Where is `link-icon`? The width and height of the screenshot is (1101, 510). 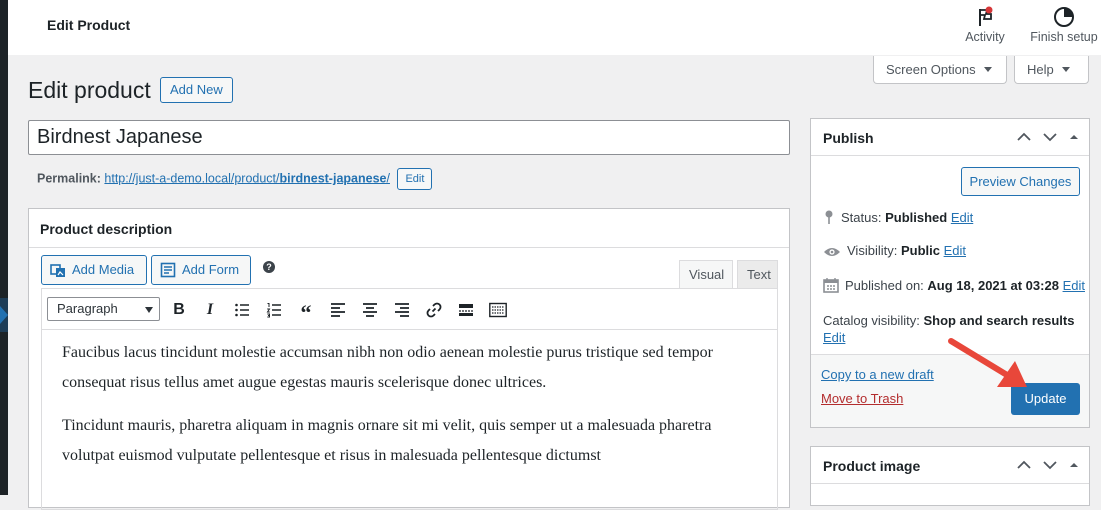
link-icon is located at coordinates (434, 310).